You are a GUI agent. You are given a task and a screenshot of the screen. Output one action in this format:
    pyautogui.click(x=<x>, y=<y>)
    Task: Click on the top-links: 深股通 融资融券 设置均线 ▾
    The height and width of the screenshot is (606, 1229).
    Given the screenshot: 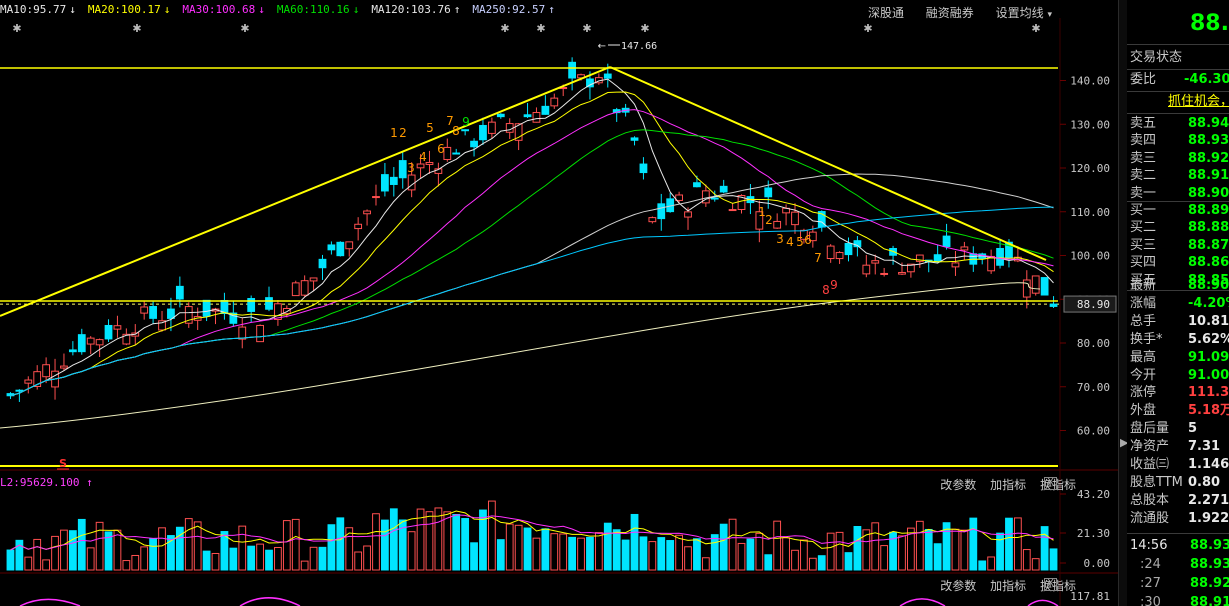 What is the action you would take?
    pyautogui.click(x=951, y=12)
    